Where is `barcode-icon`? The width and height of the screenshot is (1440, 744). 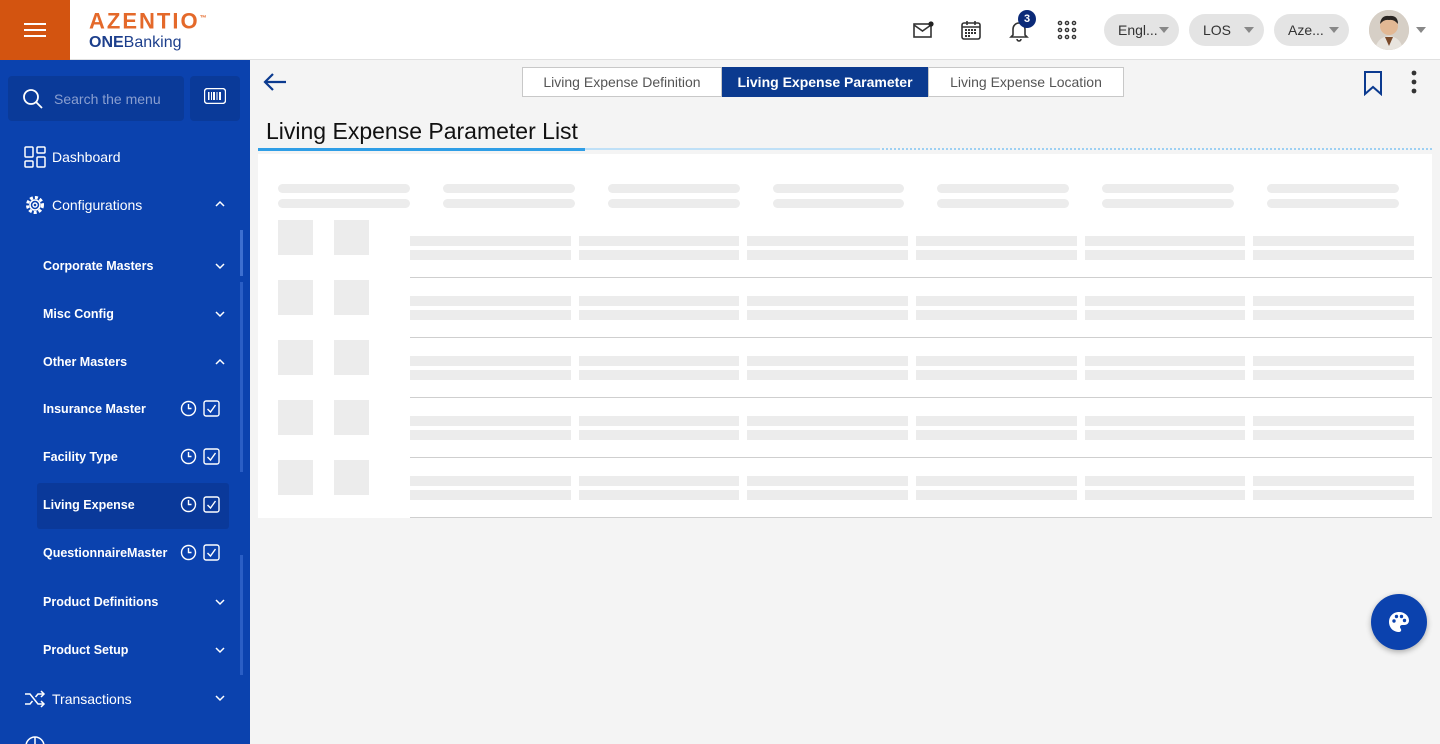
barcode-icon is located at coordinates (215, 98).